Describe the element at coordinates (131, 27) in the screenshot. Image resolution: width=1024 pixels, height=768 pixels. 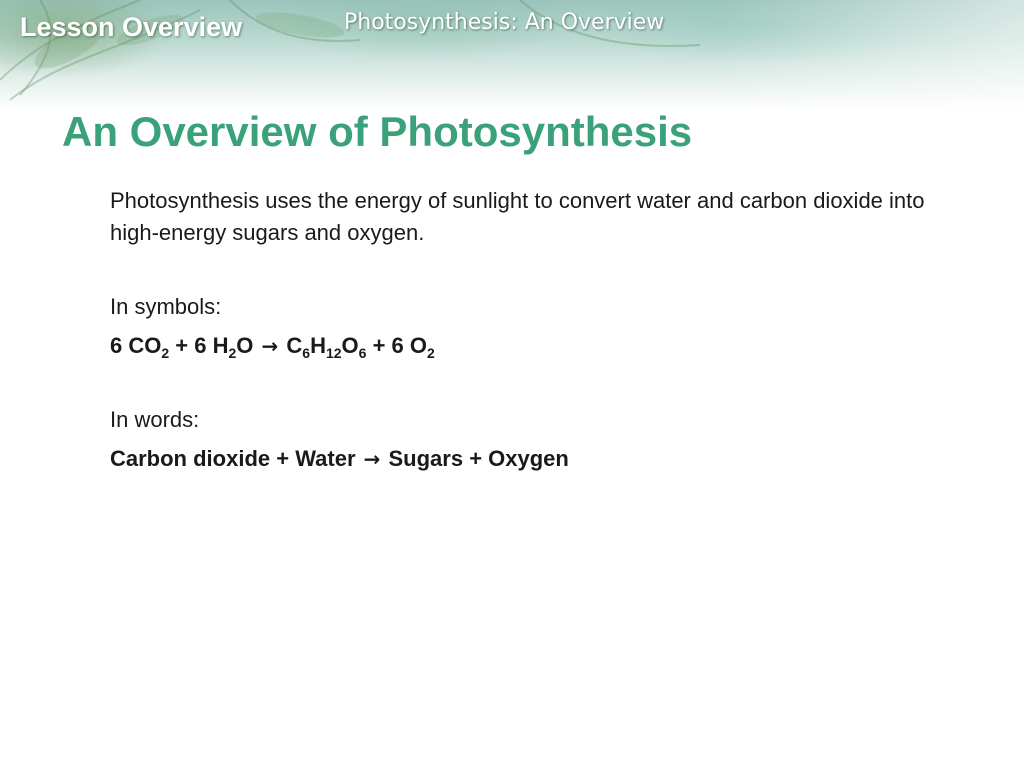
I see `lesson-overview-label: Lesson Overview` at that location.